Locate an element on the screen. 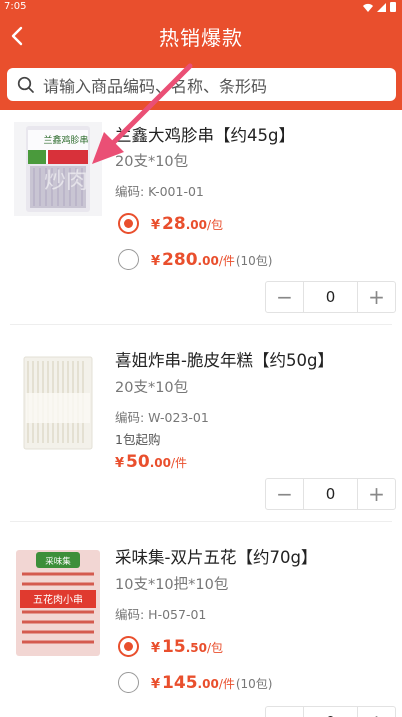 This screenshot has width=402, height=717. price-decimal: .50 is located at coordinates (196, 647).